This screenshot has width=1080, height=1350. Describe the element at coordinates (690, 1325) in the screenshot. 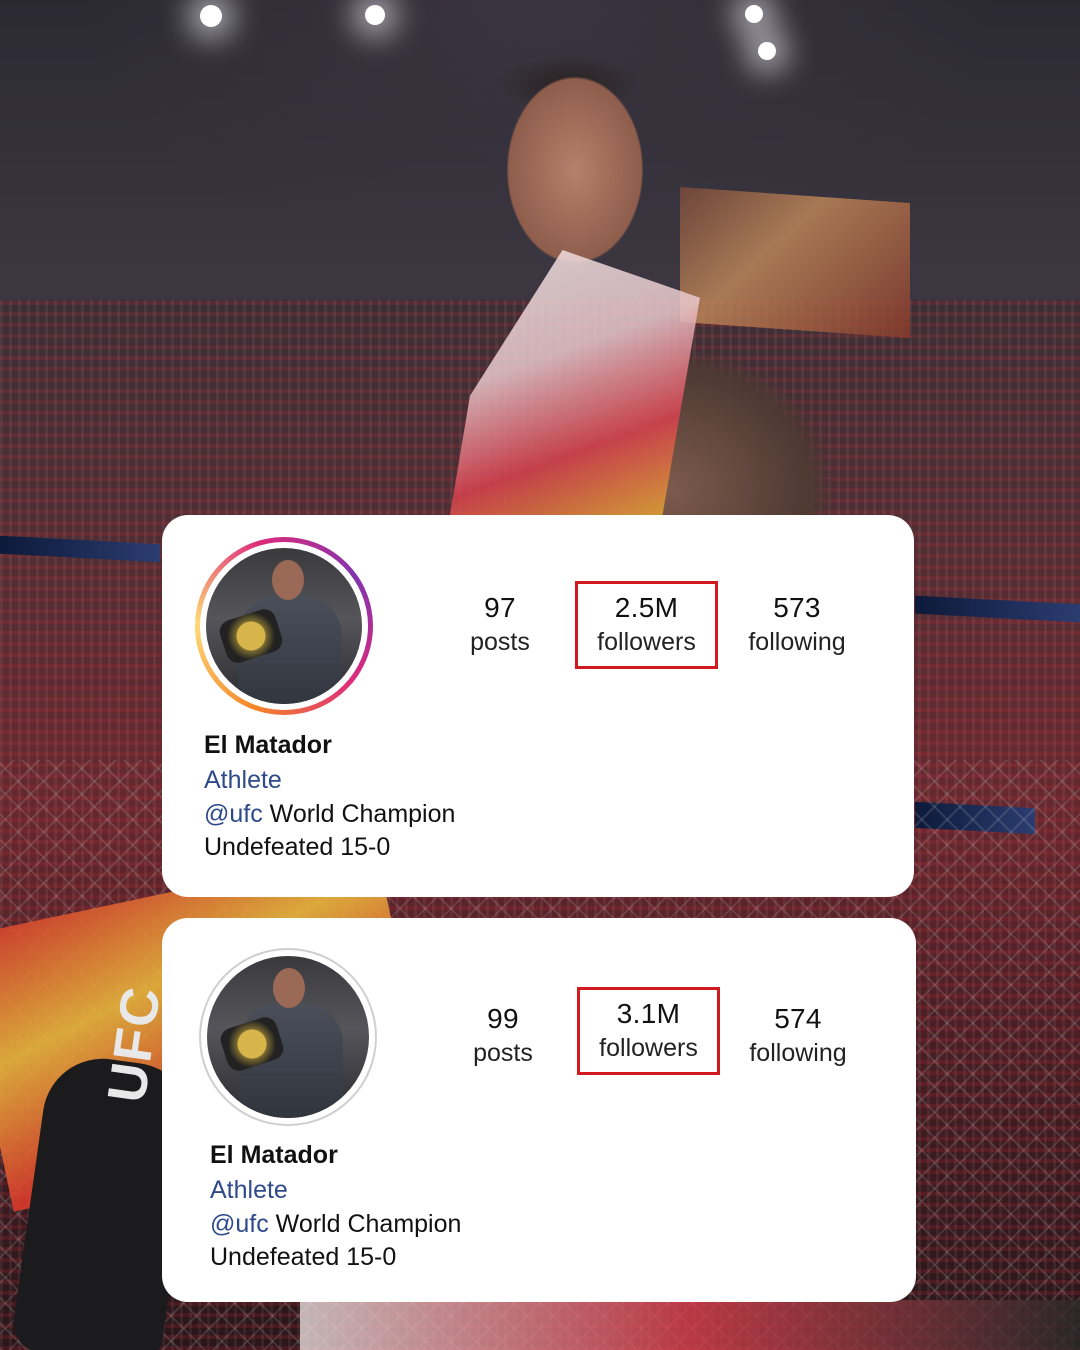

I see `shorts-band` at that location.